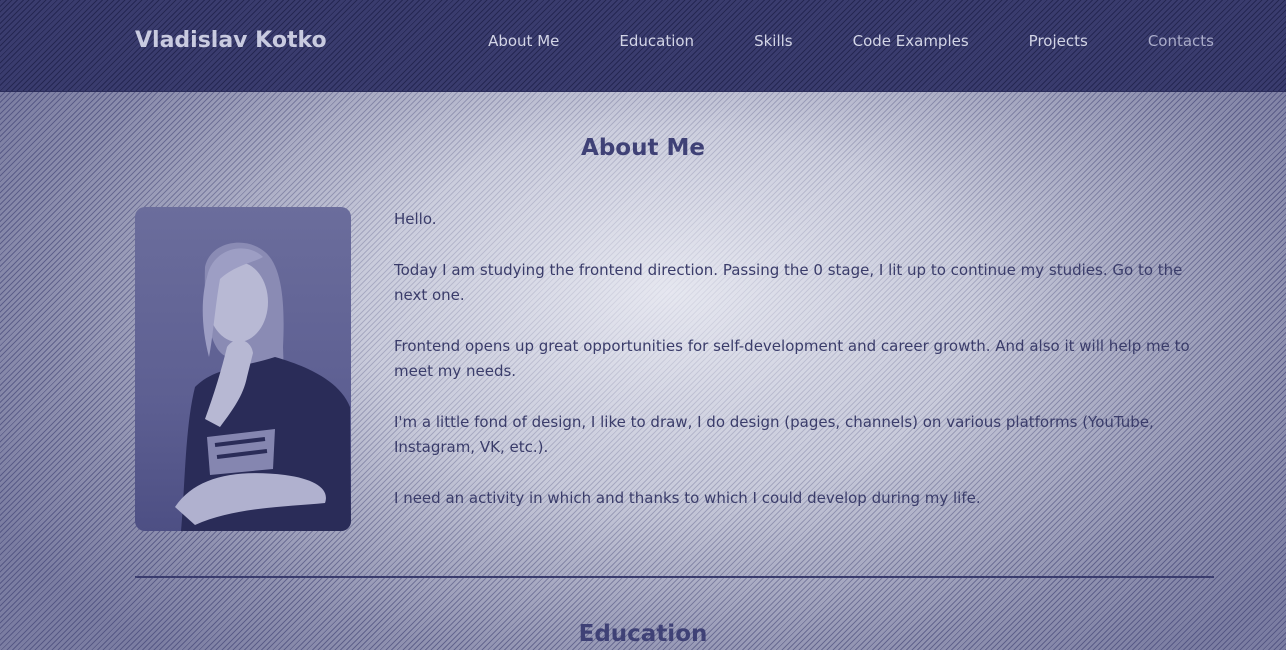 The height and width of the screenshot is (650, 1286). What do you see at coordinates (656, 41) in the screenshot?
I see `nav-education: Education` at bounding box center [656, 41].